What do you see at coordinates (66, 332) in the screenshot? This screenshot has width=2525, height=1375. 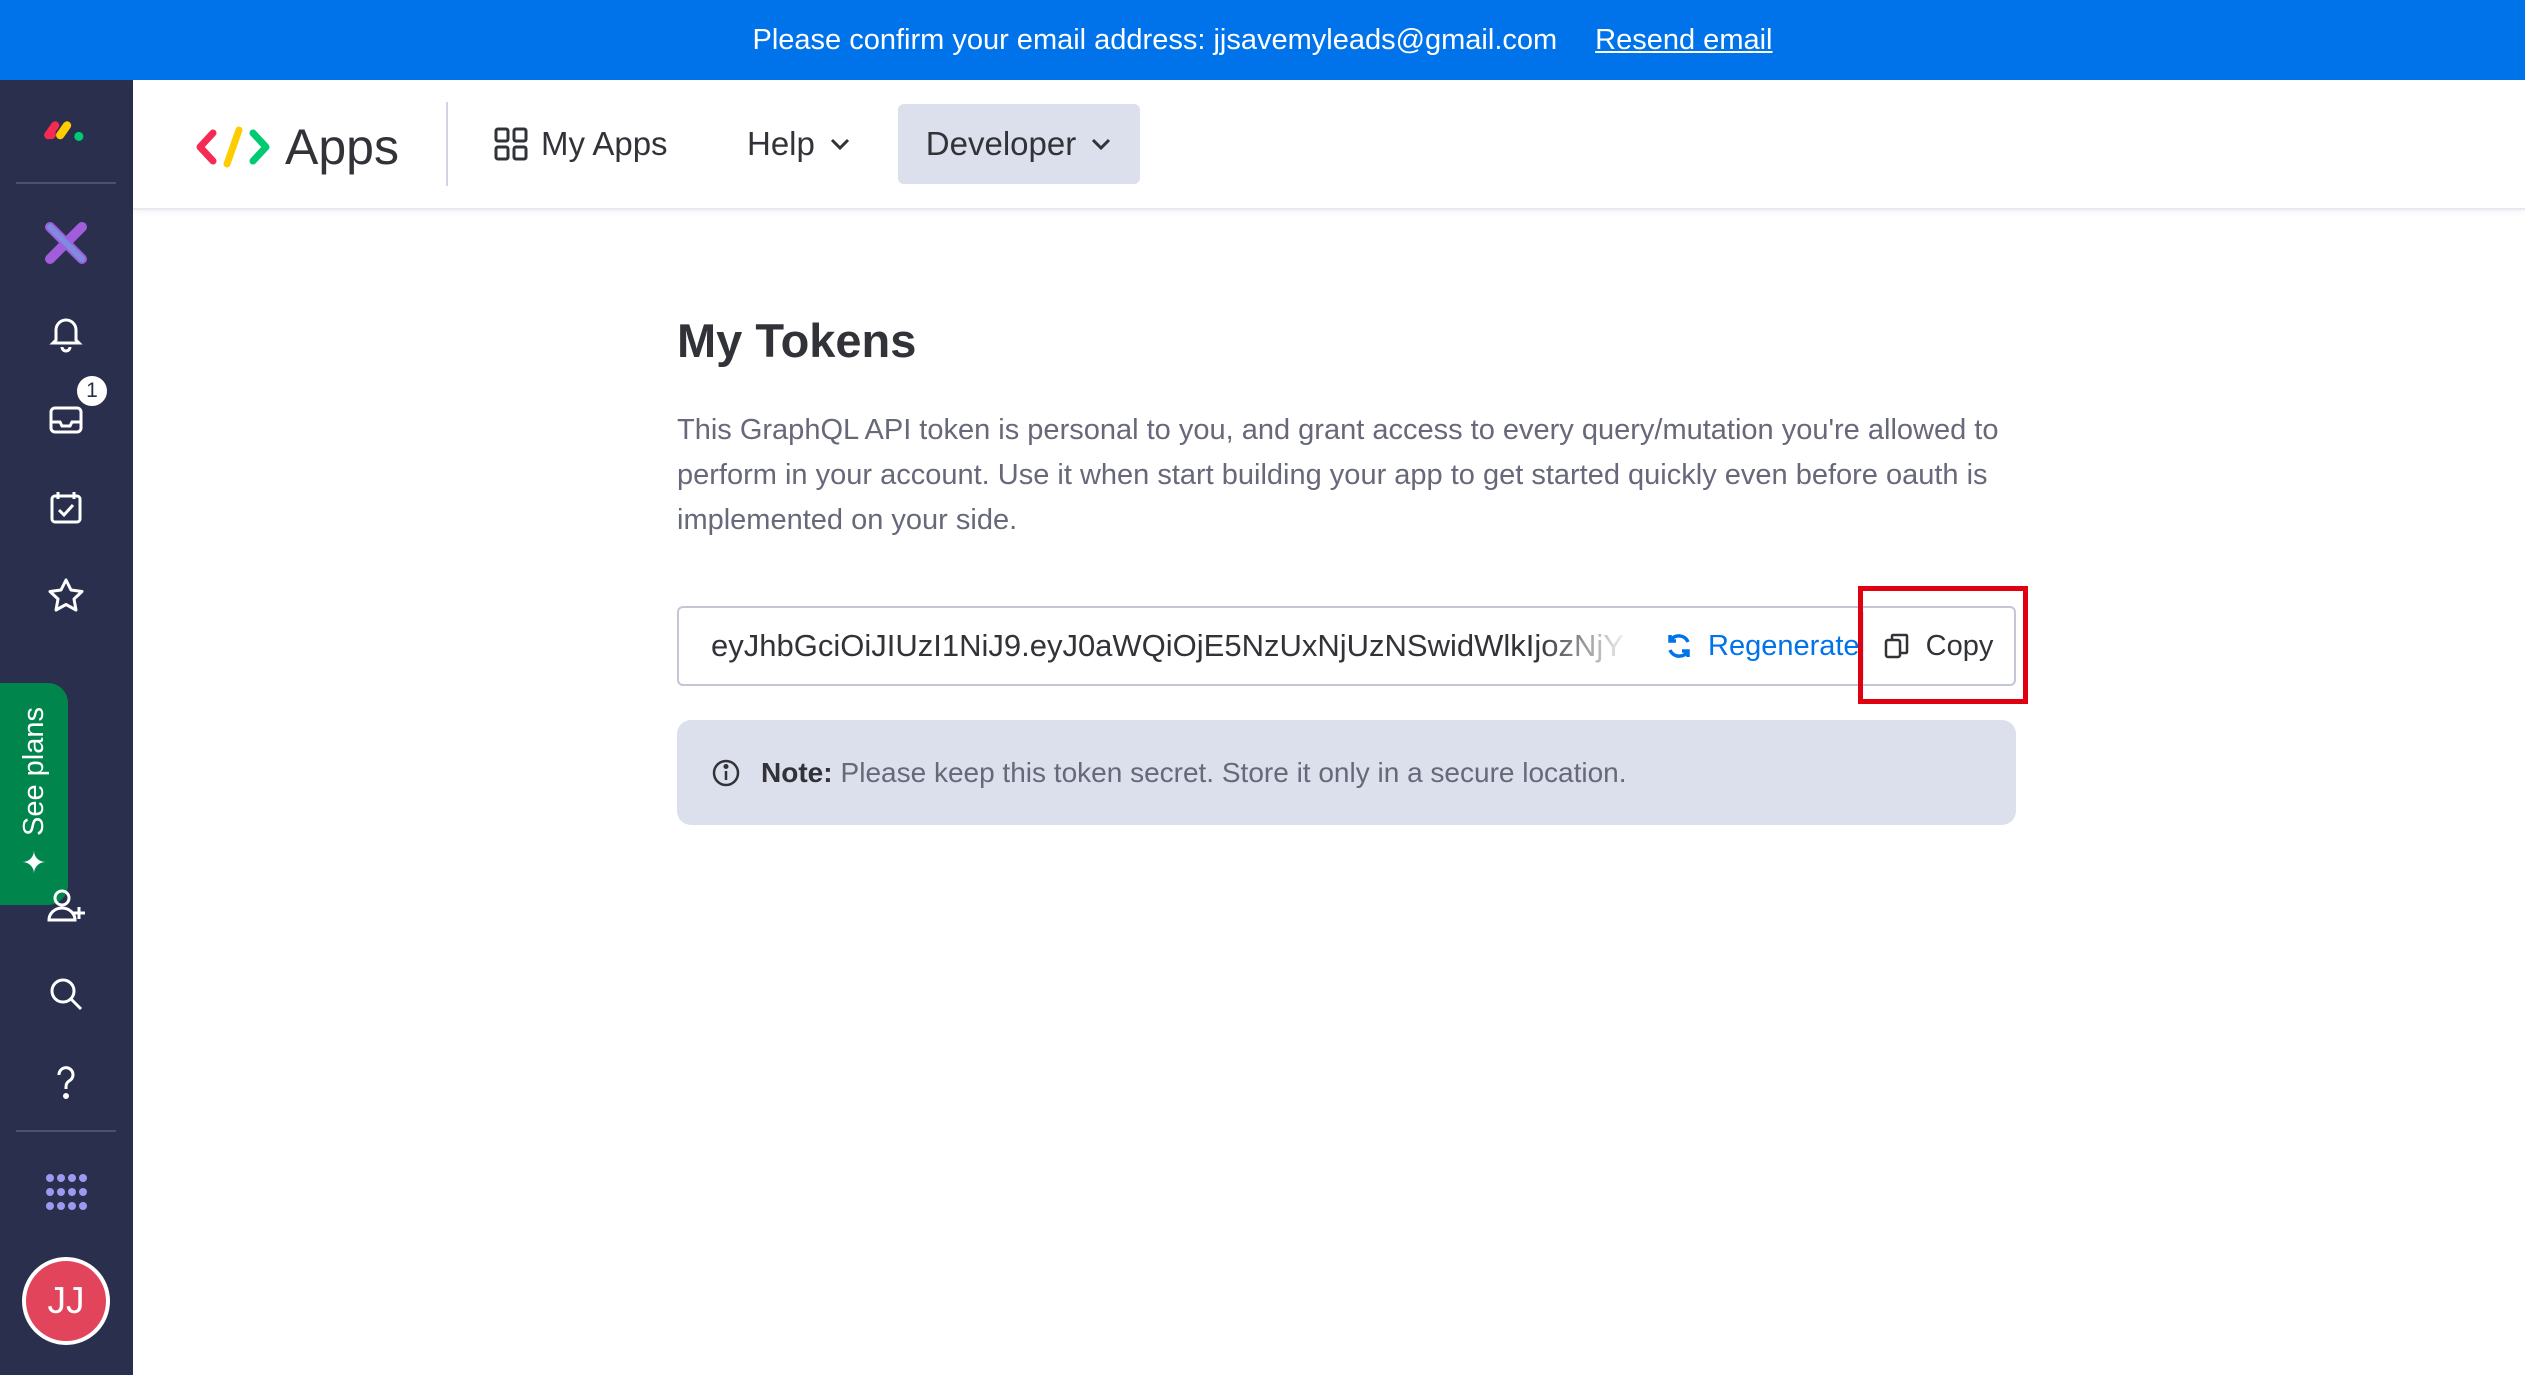 I see `bell-icon` at bounding box center [66, 332].